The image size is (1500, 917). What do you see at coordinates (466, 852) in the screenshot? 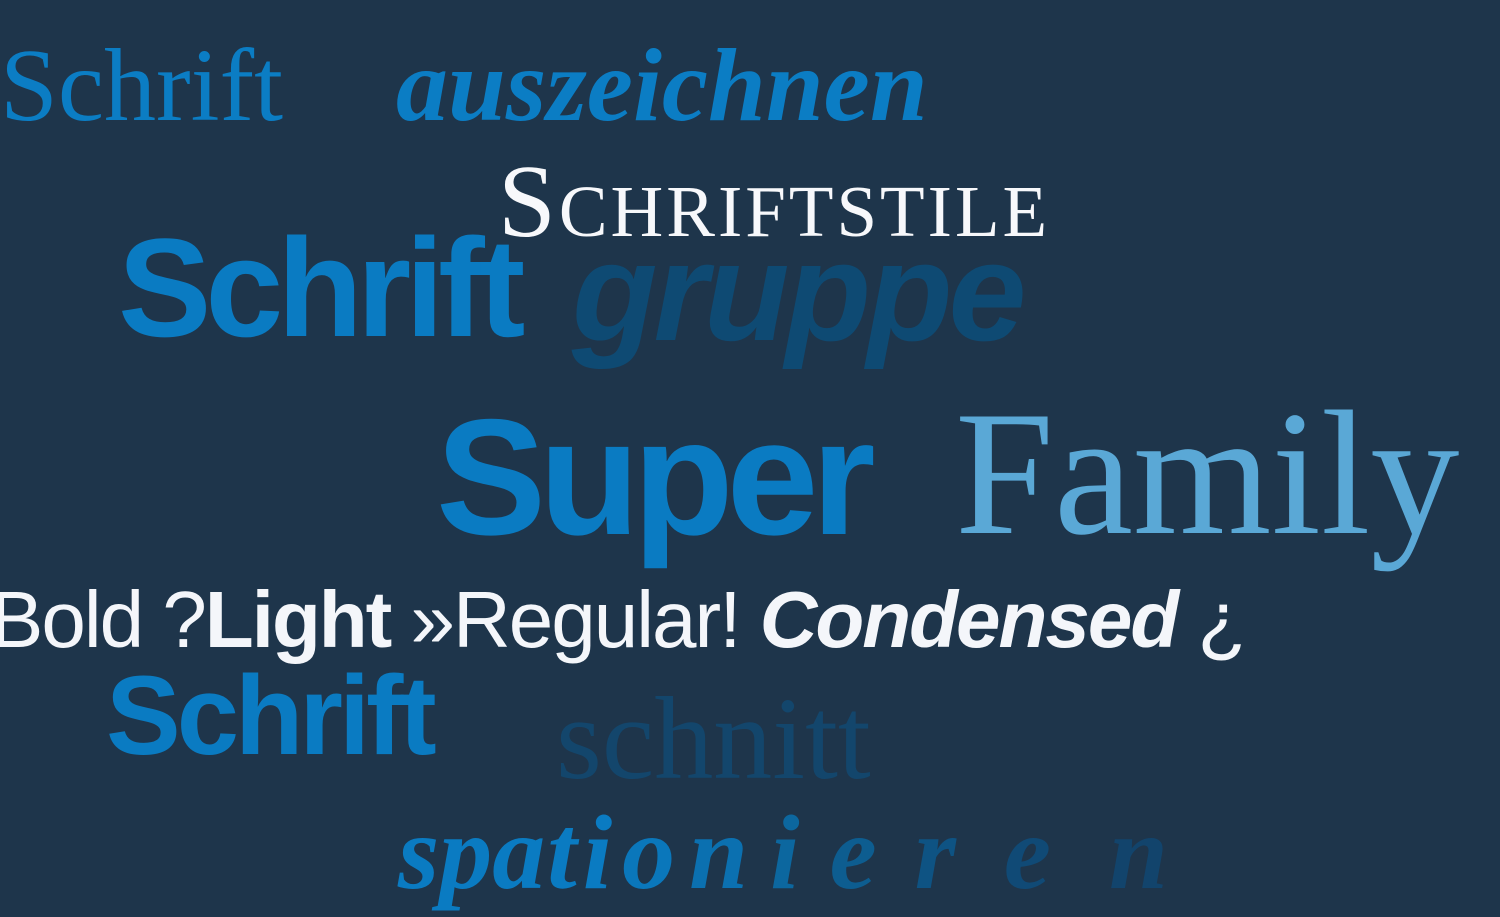
I see `letter: p` at bounding box center [466, 852].